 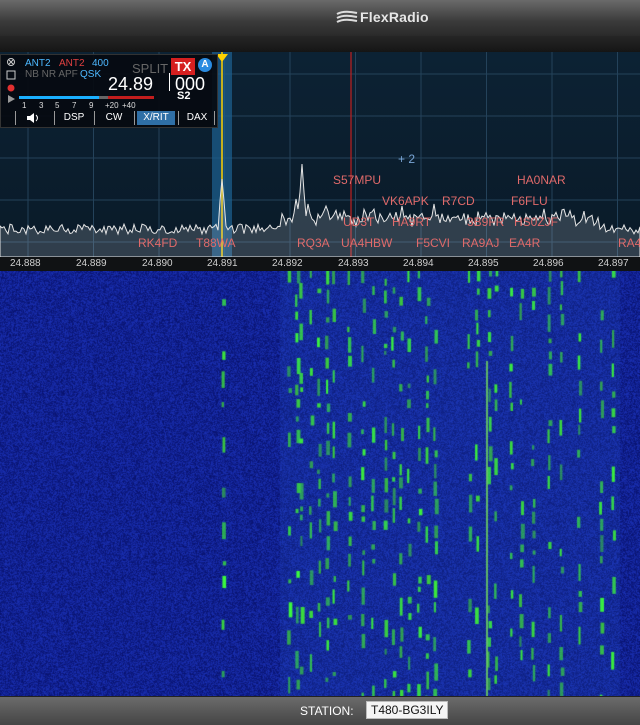 I want to click on station-selector: T480-BG3ILY, so click(x=407, y=710).